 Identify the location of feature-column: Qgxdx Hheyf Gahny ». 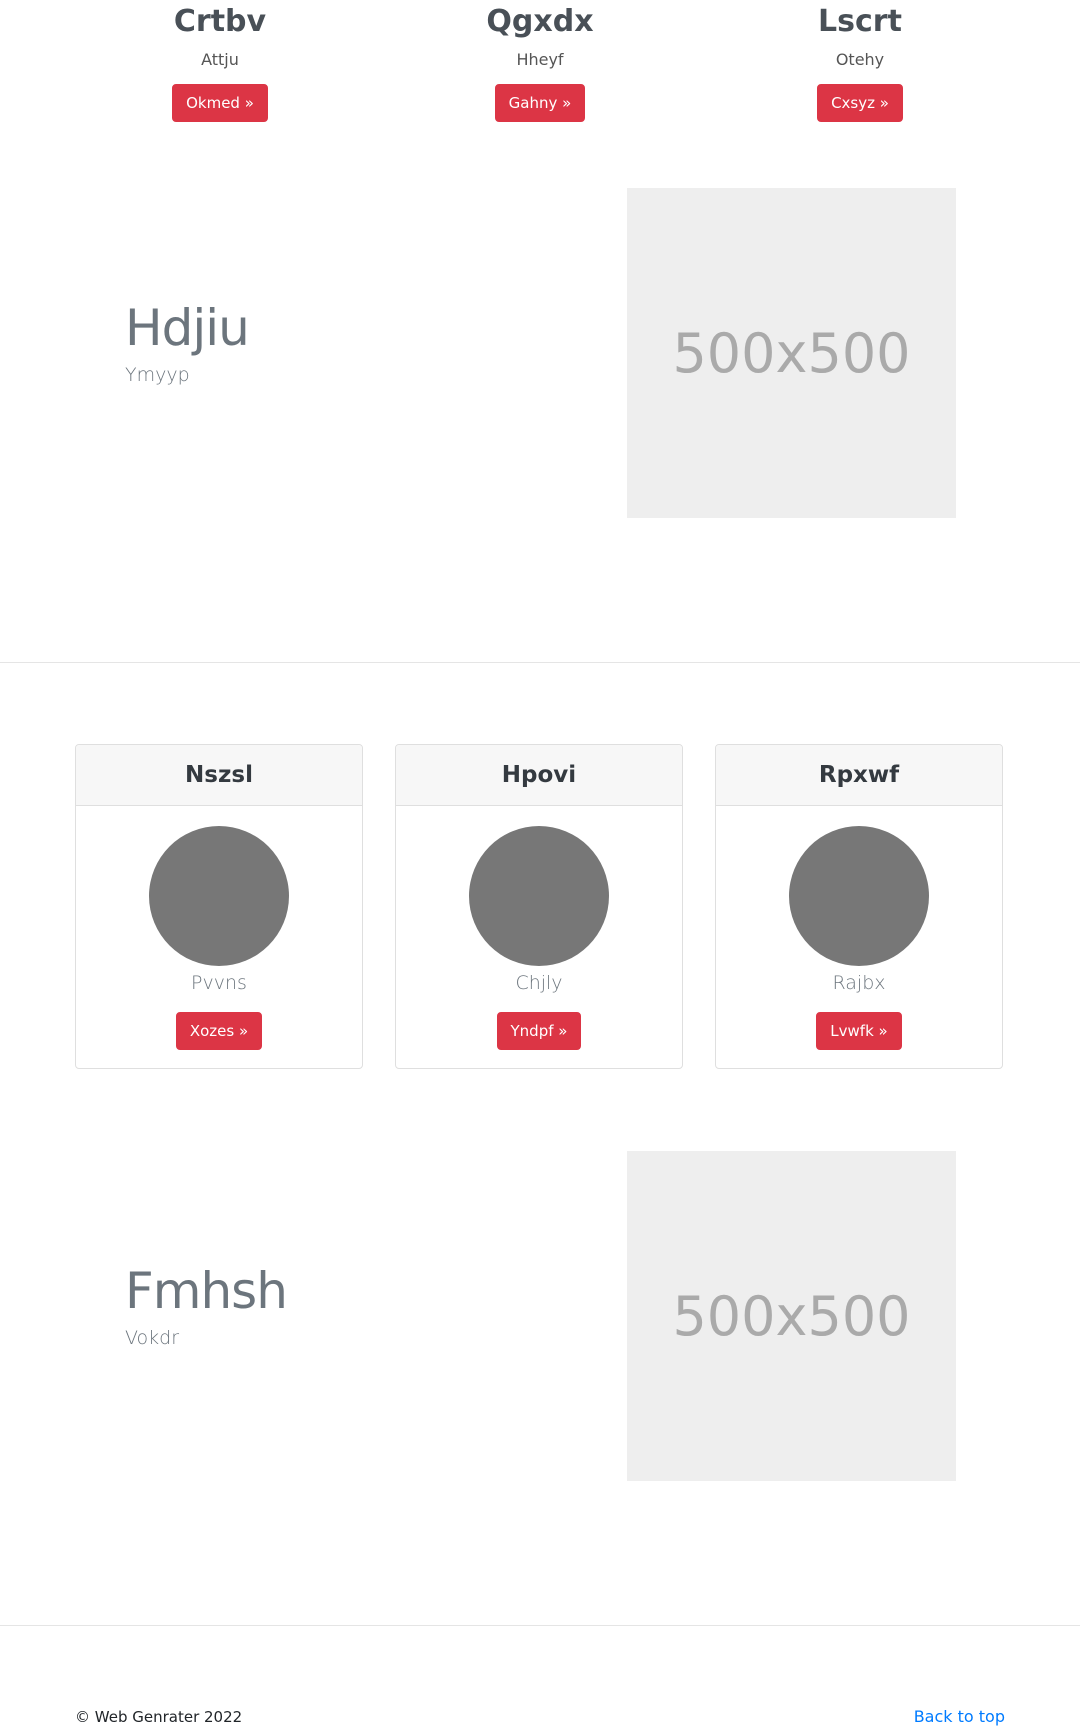
(540, 61).